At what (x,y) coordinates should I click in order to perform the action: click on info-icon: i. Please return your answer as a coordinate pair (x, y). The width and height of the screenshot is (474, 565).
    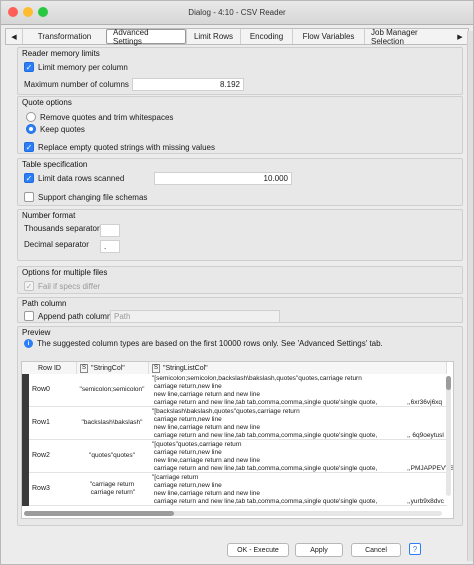
    Looking at the image, I should click on (28, 343).